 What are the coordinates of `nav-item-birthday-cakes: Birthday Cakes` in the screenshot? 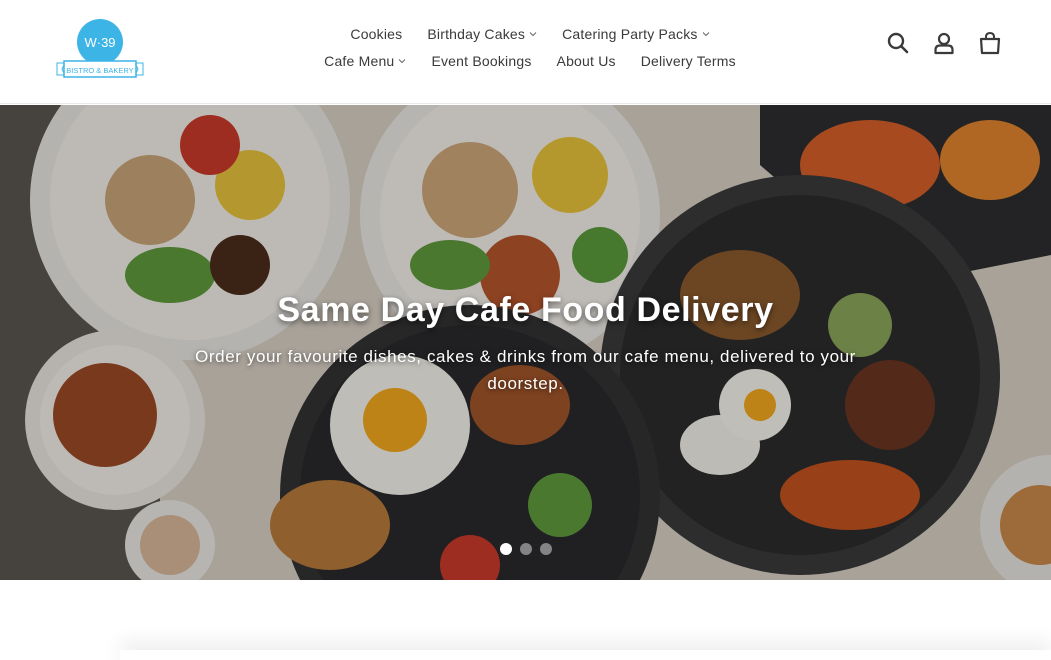 It's located at (482, 34).